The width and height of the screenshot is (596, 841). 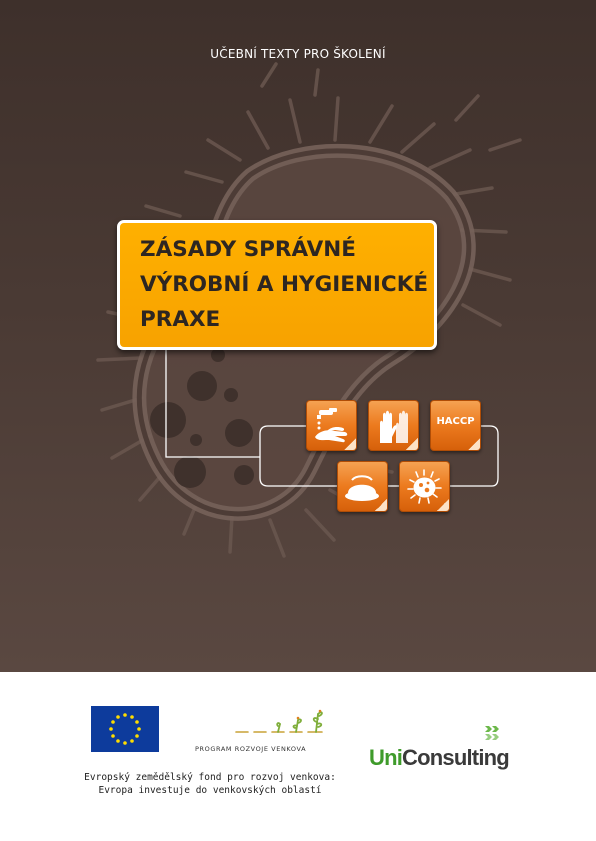 What do you see at coordinates (251, 749) in the screenshot?
I see `program-logo-text: PROGRAM ROZVOJE VENKOVA` at bounding box center [251, 749].